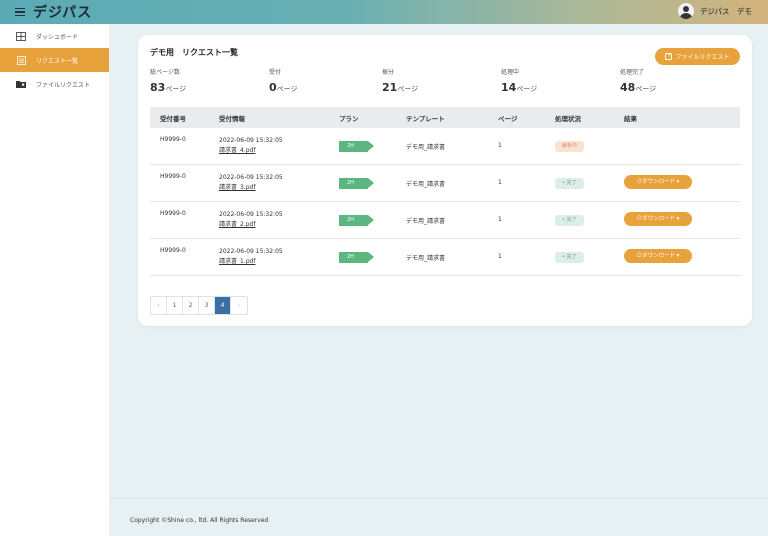 The image size is (768, 536). I want to click on plus-icon: +, so click(669, 56).